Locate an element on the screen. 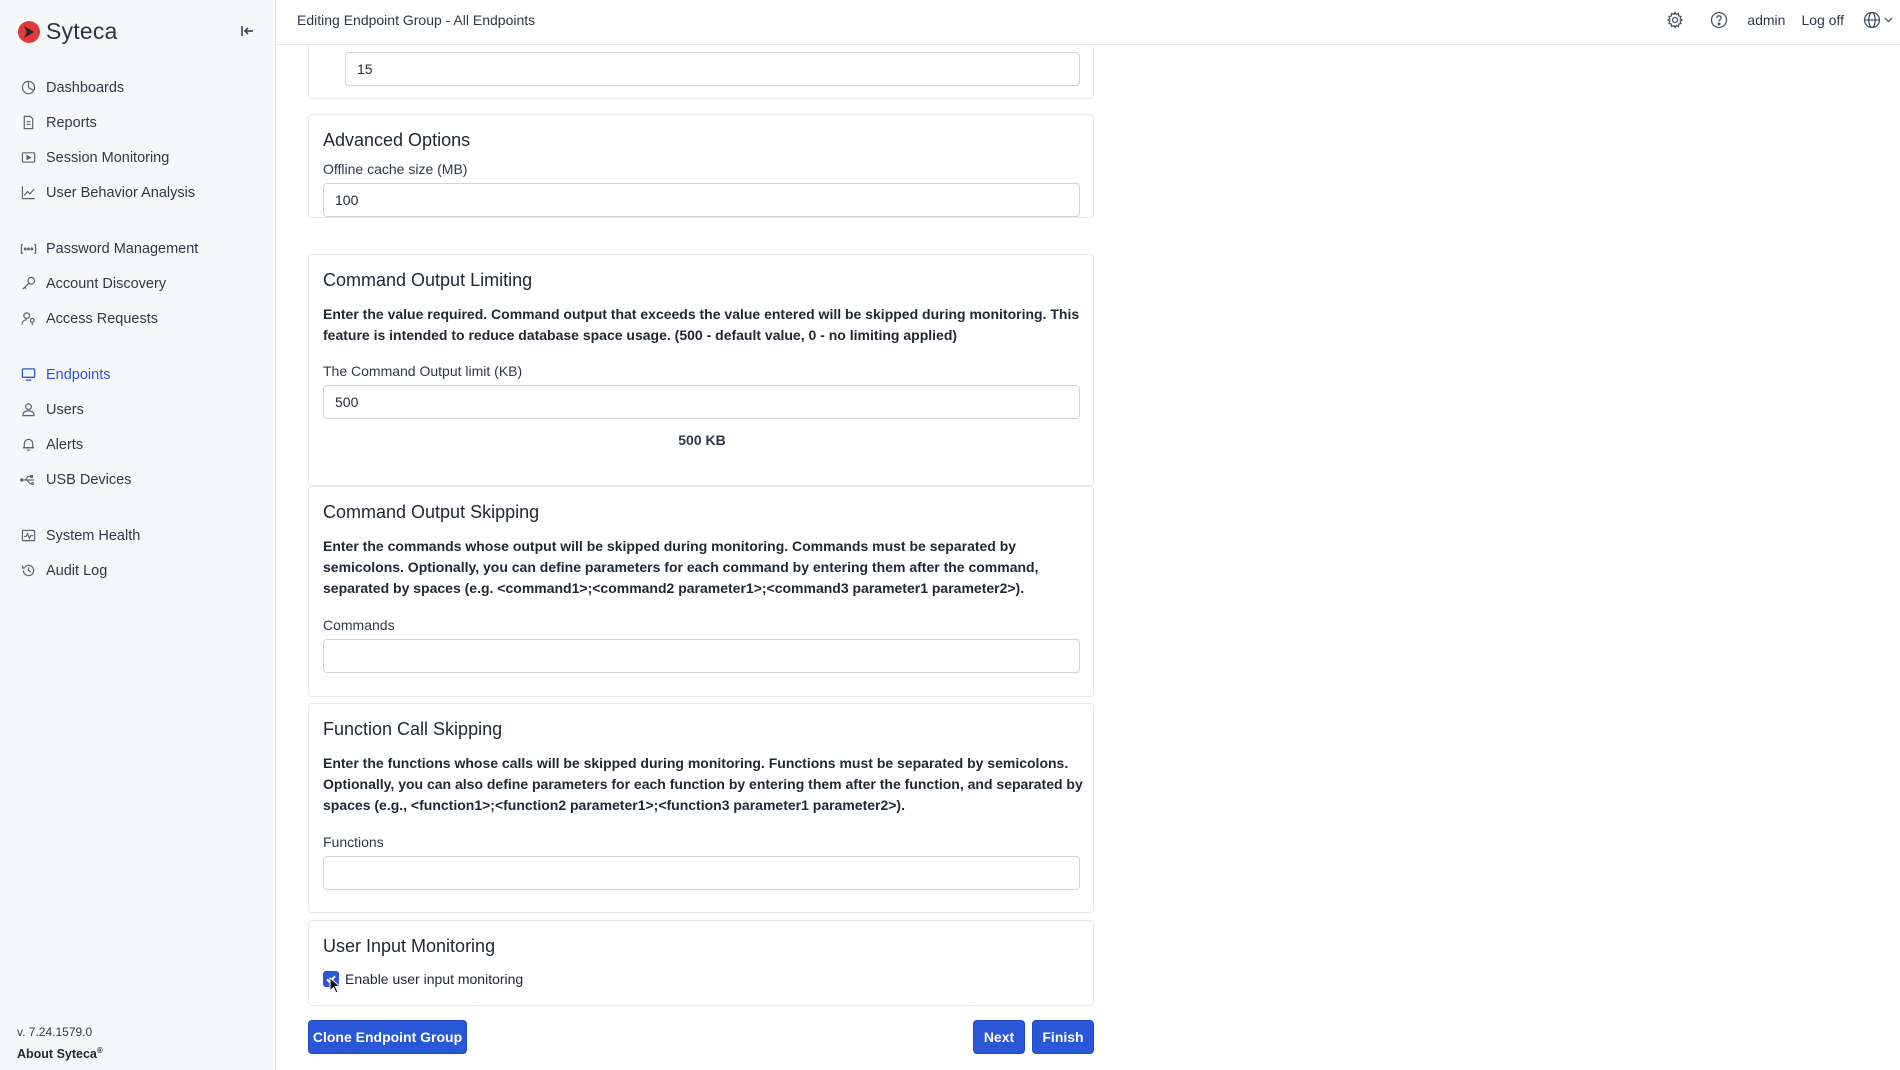  sidebar-item-label: Reports is located at coordinates (71, 122).